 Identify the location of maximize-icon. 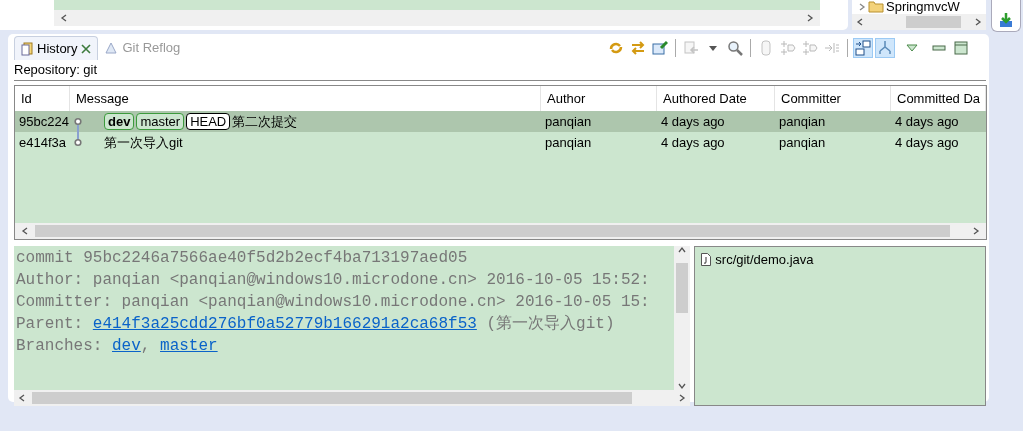
(961, 48).